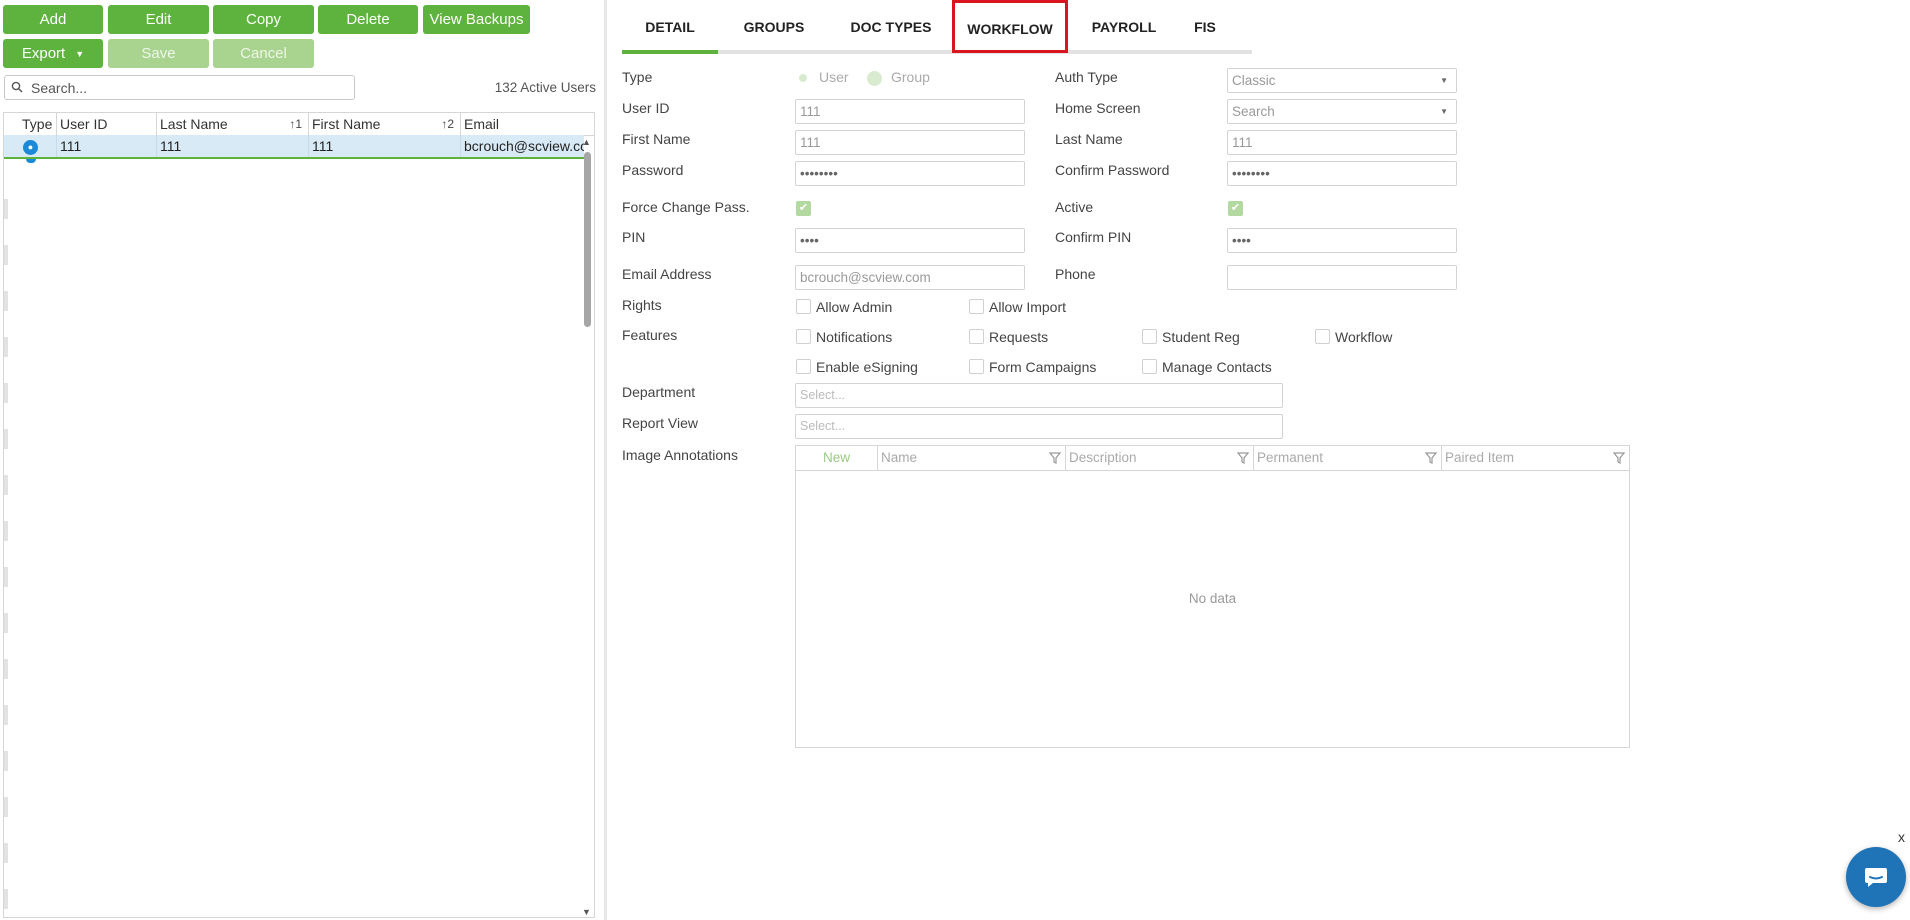 This screenshot has width=1910, height=920. What do you see at coordinates (1201, 337) in the screenshot?
I see `student-reg-label: Student Reg` at bounding box center [1201, 337].